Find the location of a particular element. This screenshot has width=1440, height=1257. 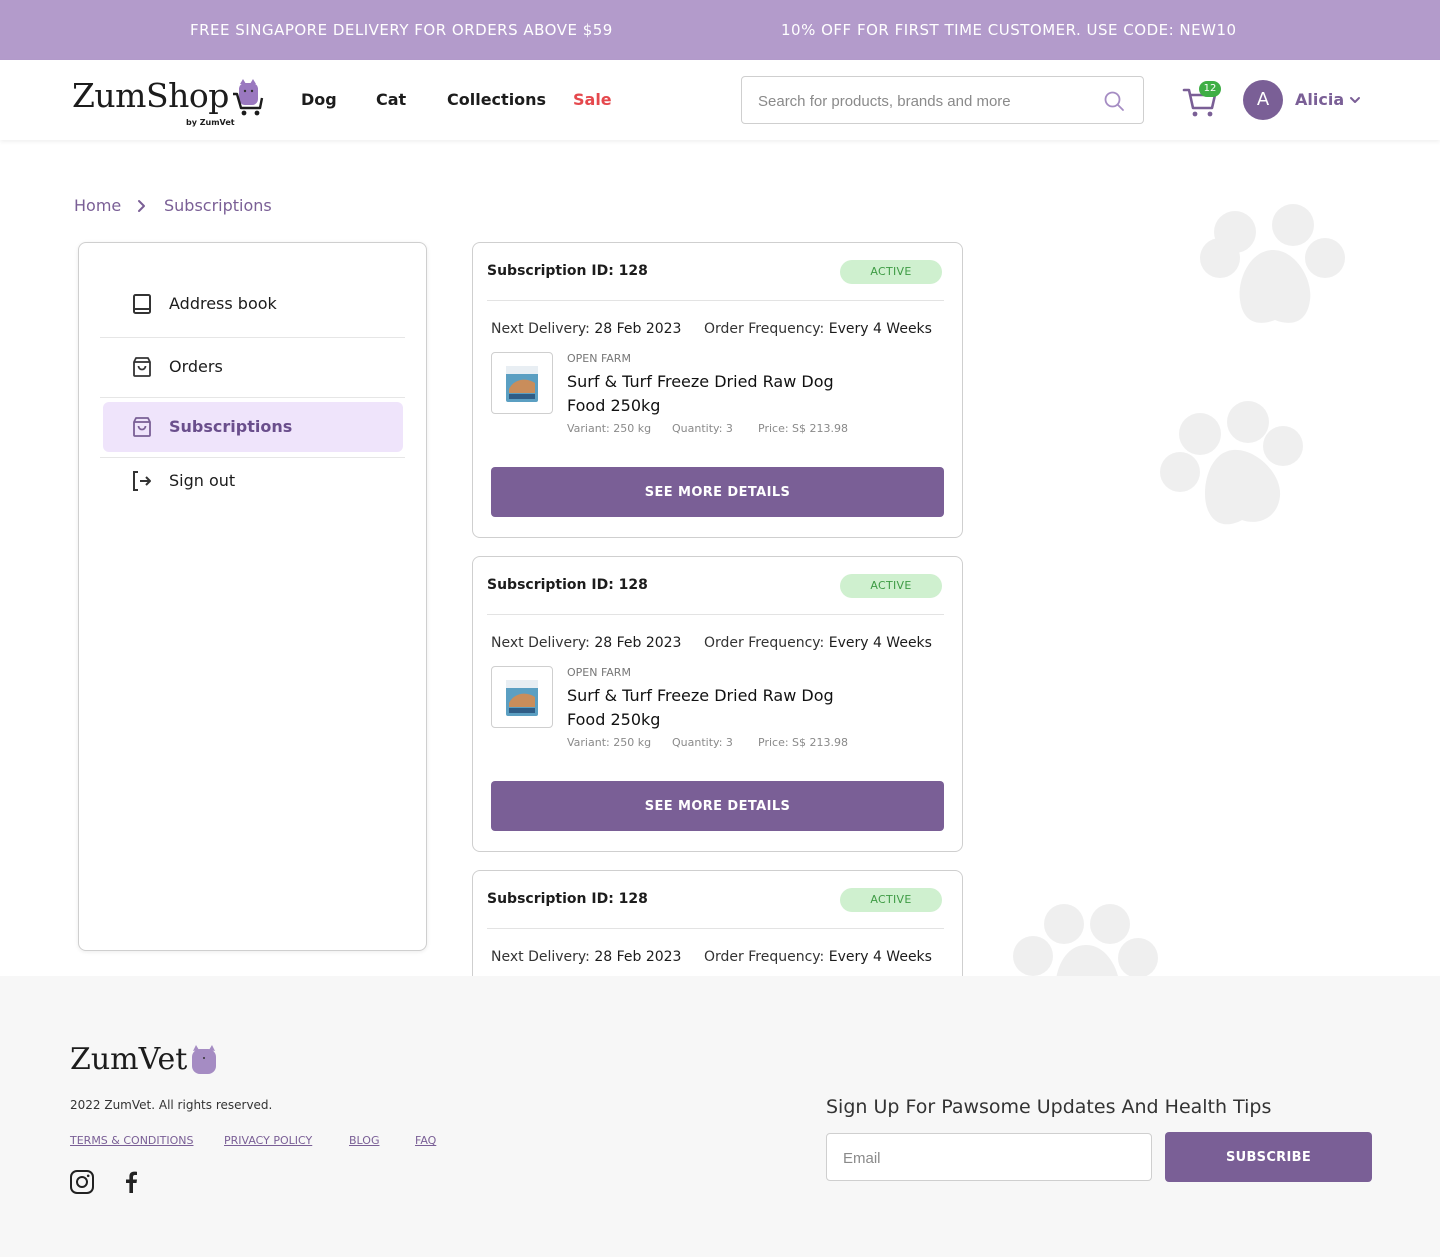

sidebar-item-label: Orders is located at coordinates (196, 366).